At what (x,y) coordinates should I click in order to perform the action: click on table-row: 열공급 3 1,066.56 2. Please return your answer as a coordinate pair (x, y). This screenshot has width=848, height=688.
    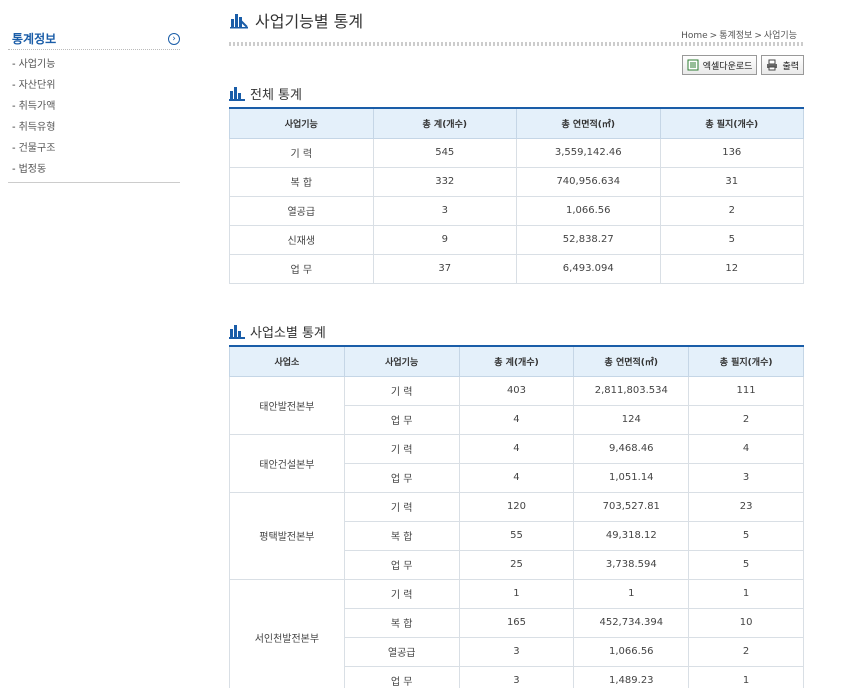
    Looking at the image, I should click on (516, 210).